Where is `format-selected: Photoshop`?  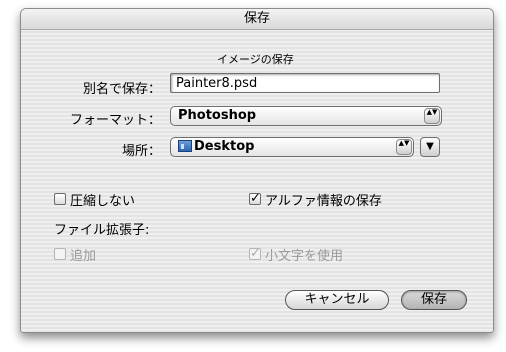 format-selected: Photoshop is located at coordinates (217, 115).